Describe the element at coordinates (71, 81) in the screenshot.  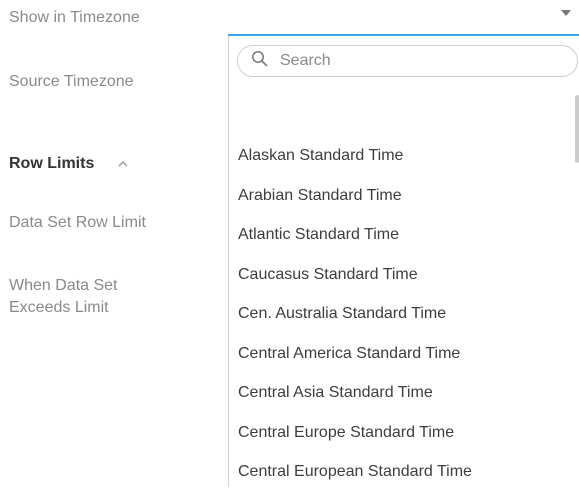
I see `source-timezone-label: Source Timezone` at that location.